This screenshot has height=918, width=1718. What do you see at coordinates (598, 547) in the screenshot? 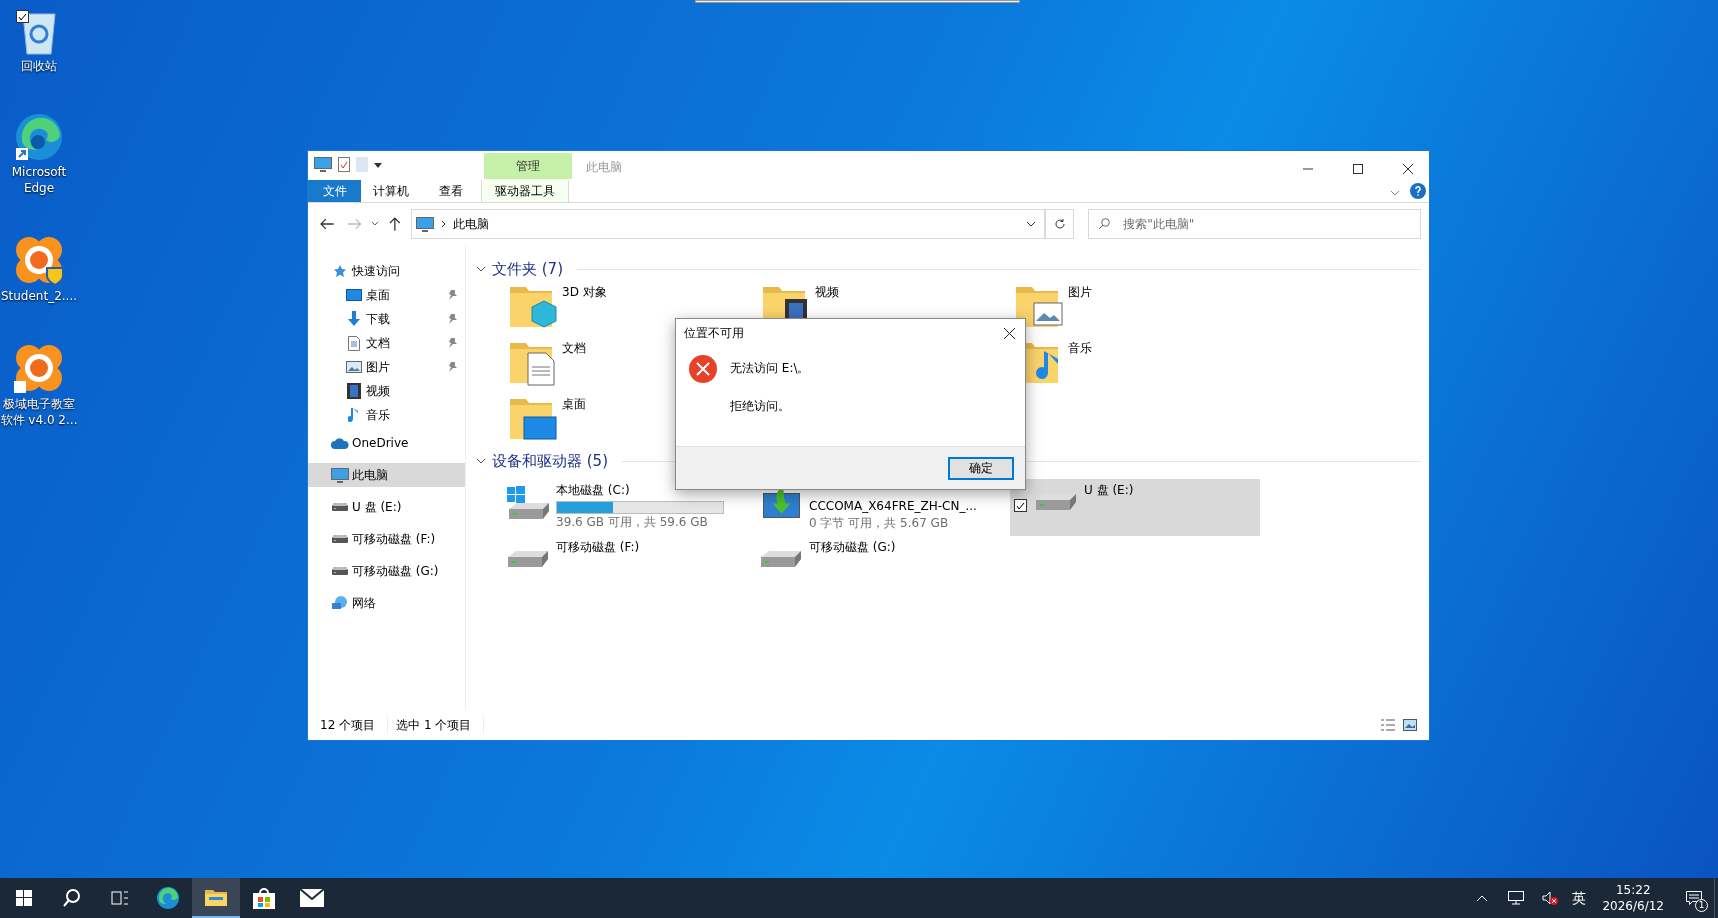
I see `drive-label: 可移动磁盘 (F:)` at bounding box center [598, 547].